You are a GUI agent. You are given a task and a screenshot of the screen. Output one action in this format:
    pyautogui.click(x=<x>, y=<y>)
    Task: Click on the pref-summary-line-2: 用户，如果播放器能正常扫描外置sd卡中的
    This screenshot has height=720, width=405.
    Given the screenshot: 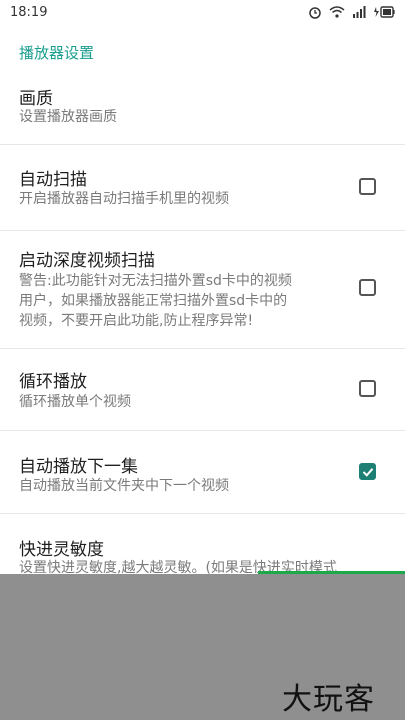 What is the action you would take?
    pyautogui.click(x=153, y=301)
    